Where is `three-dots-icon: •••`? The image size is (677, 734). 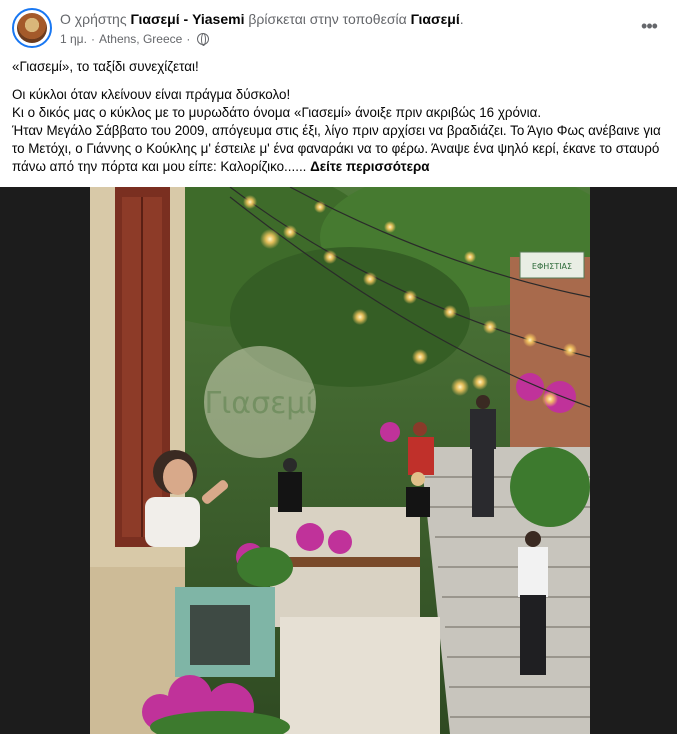
three-dots-icon: ••• is located at coordinates (649, 26).